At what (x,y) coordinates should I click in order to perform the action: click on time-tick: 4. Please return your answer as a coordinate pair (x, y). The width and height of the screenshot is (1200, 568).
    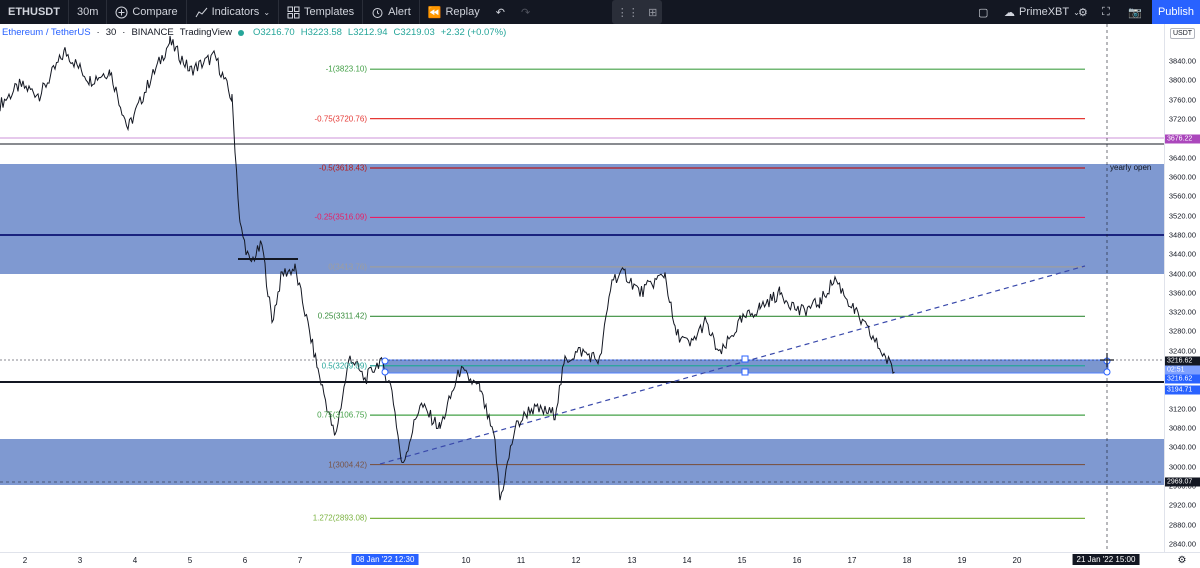
    Looking at the image, I should click on (135, 560).